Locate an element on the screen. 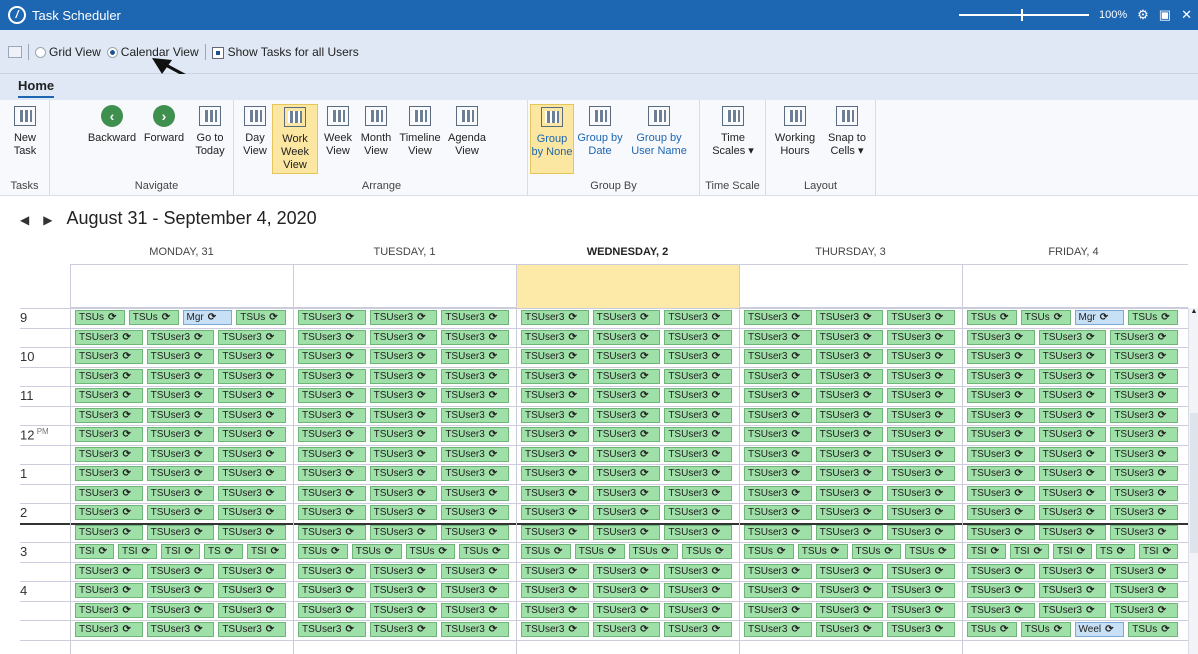 Image resolution: width=1198 pixels, height=654 pixels. agenda-view-button: Agenda View is located at coordinates (467, 131).